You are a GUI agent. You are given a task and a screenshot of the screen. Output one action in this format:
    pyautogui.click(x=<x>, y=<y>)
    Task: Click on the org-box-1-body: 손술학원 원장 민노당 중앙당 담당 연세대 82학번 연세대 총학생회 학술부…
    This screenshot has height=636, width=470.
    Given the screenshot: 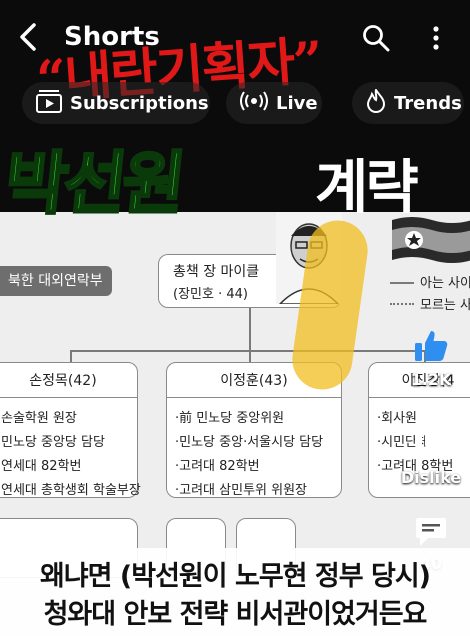 What is the action you would take?
    pyautogui.click(x=71, y=454)
    